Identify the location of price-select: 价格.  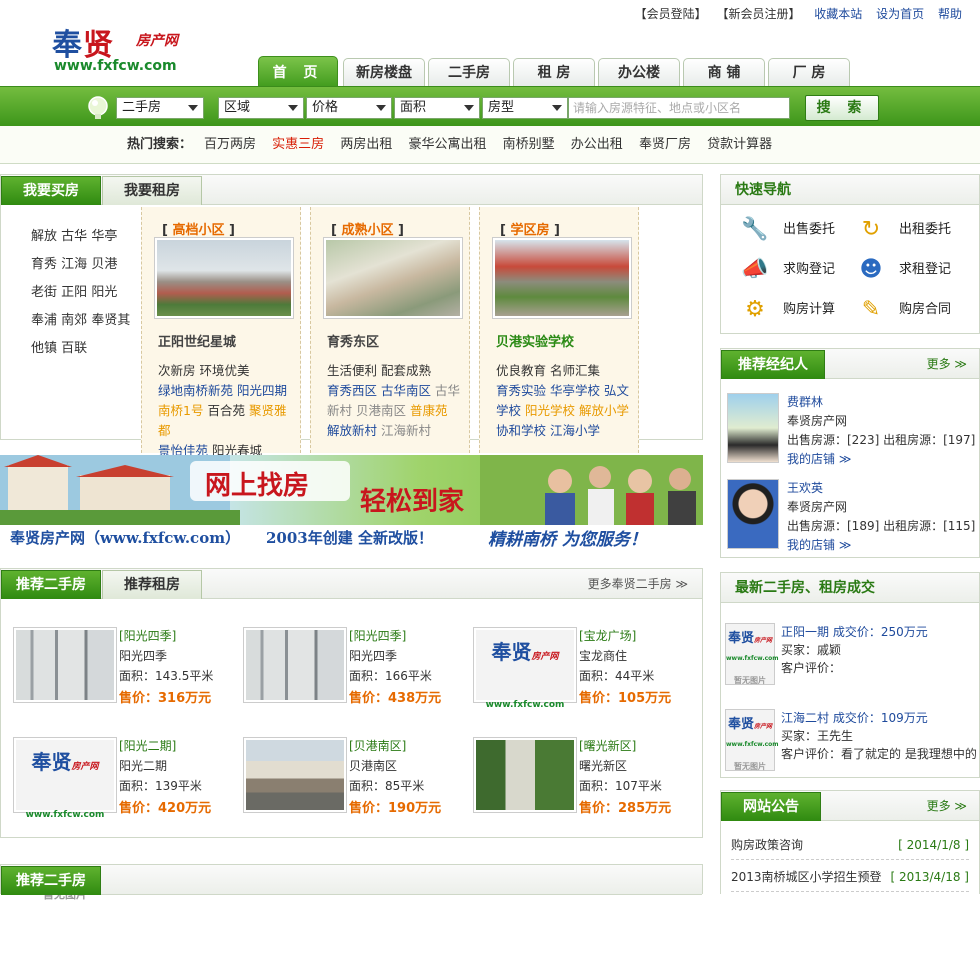
(349, 108).